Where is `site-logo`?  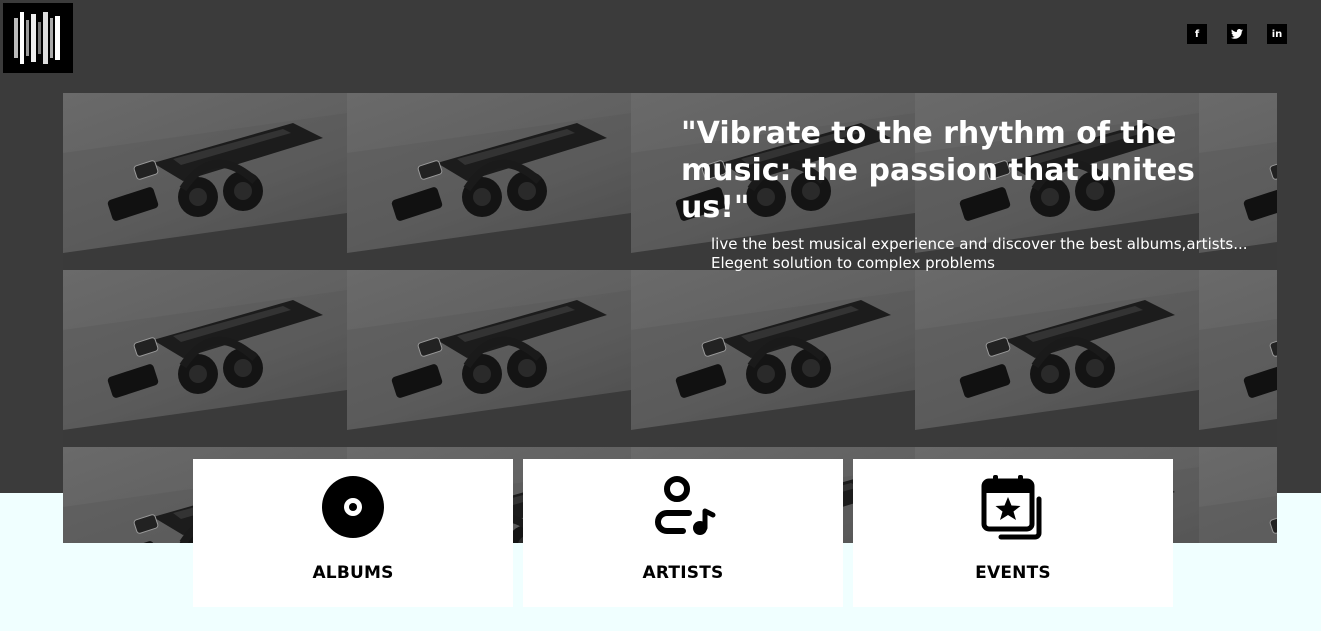 site-logo is located at coordinates (38, 38).